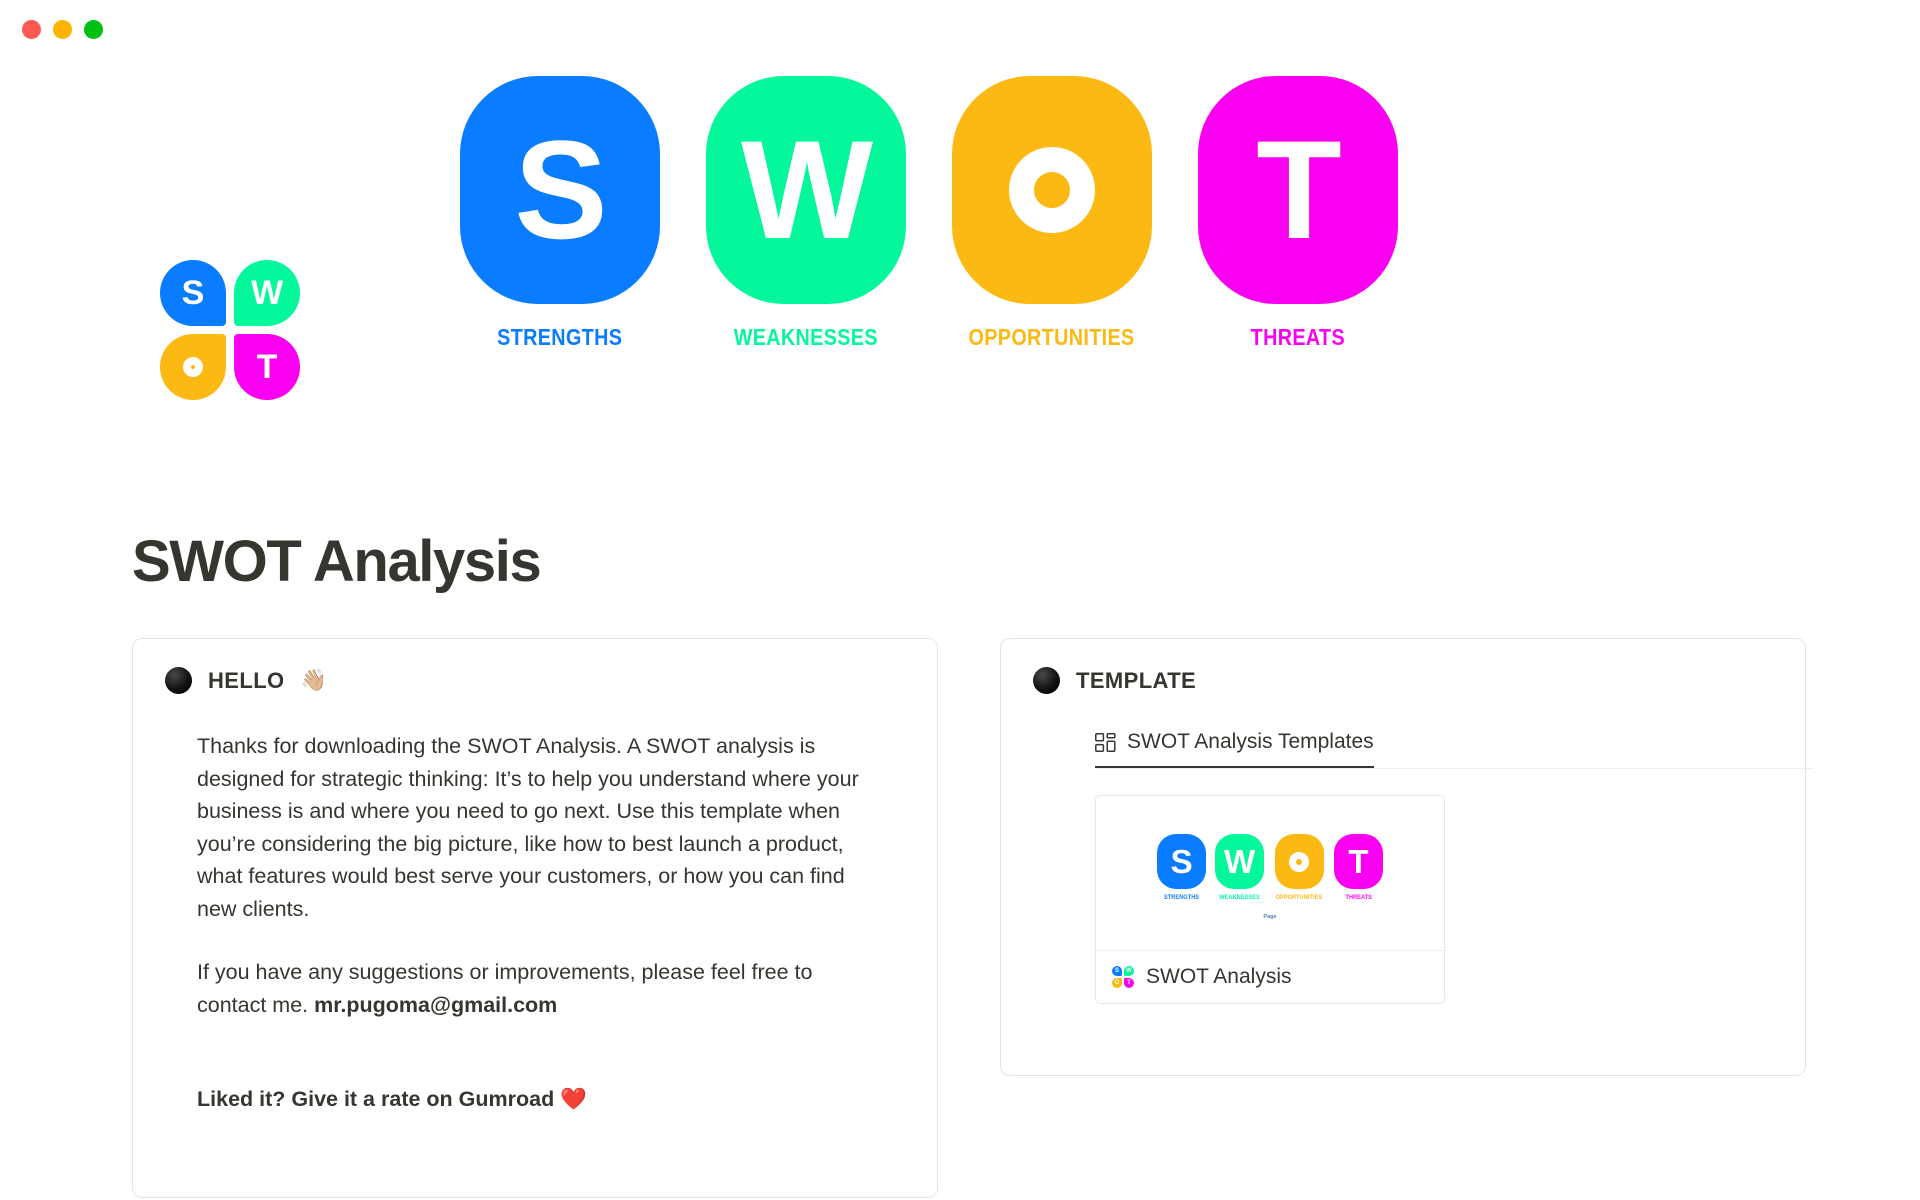 This screenshot has width=1920, height=1200. What do you see at coordinates (1299, 897) in the screenshot?
I see `thumb-caption-opportunities: OPPORTUNITIES` at bounding box center [1299, 897].